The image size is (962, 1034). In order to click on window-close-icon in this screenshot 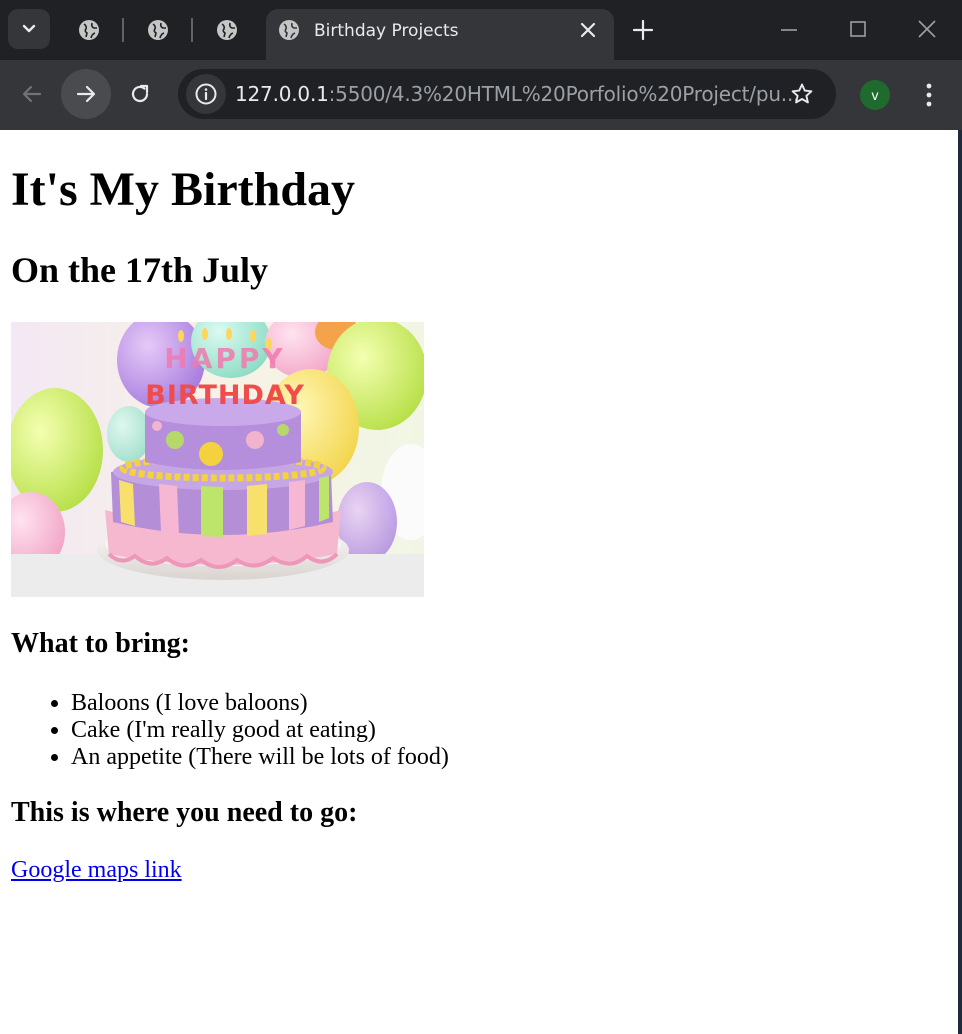, I will do `click(927, 29)`.